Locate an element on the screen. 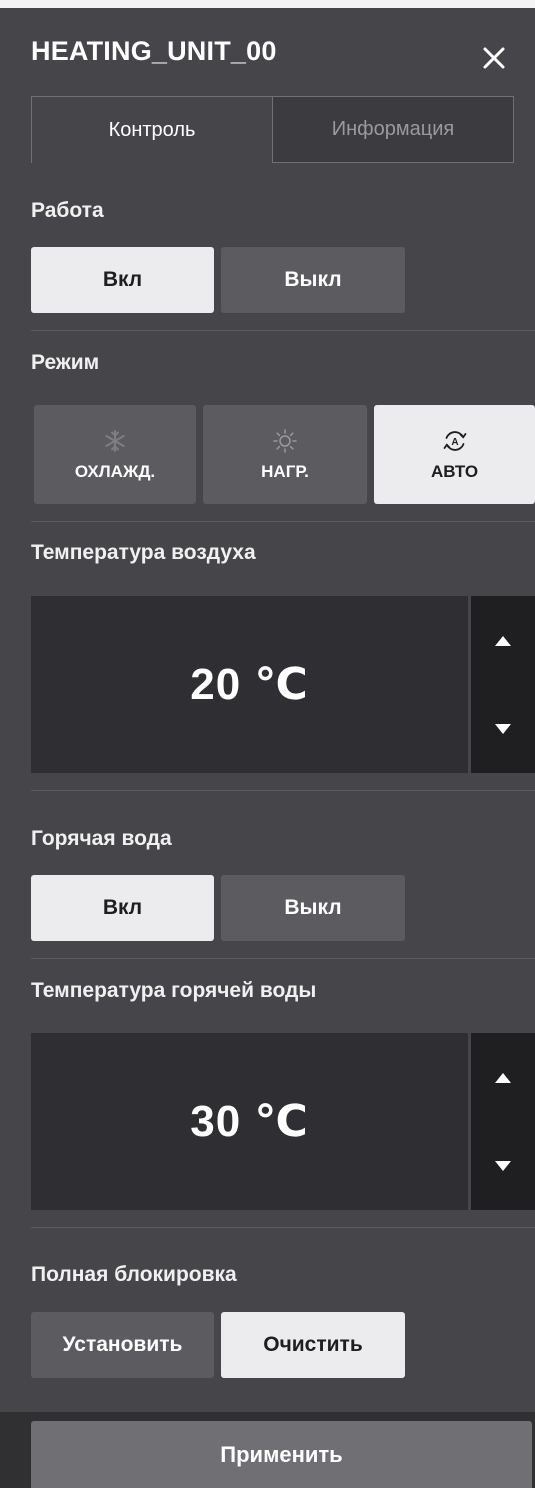  water-temp-decrease-button is located at coordinates (503, 1166).